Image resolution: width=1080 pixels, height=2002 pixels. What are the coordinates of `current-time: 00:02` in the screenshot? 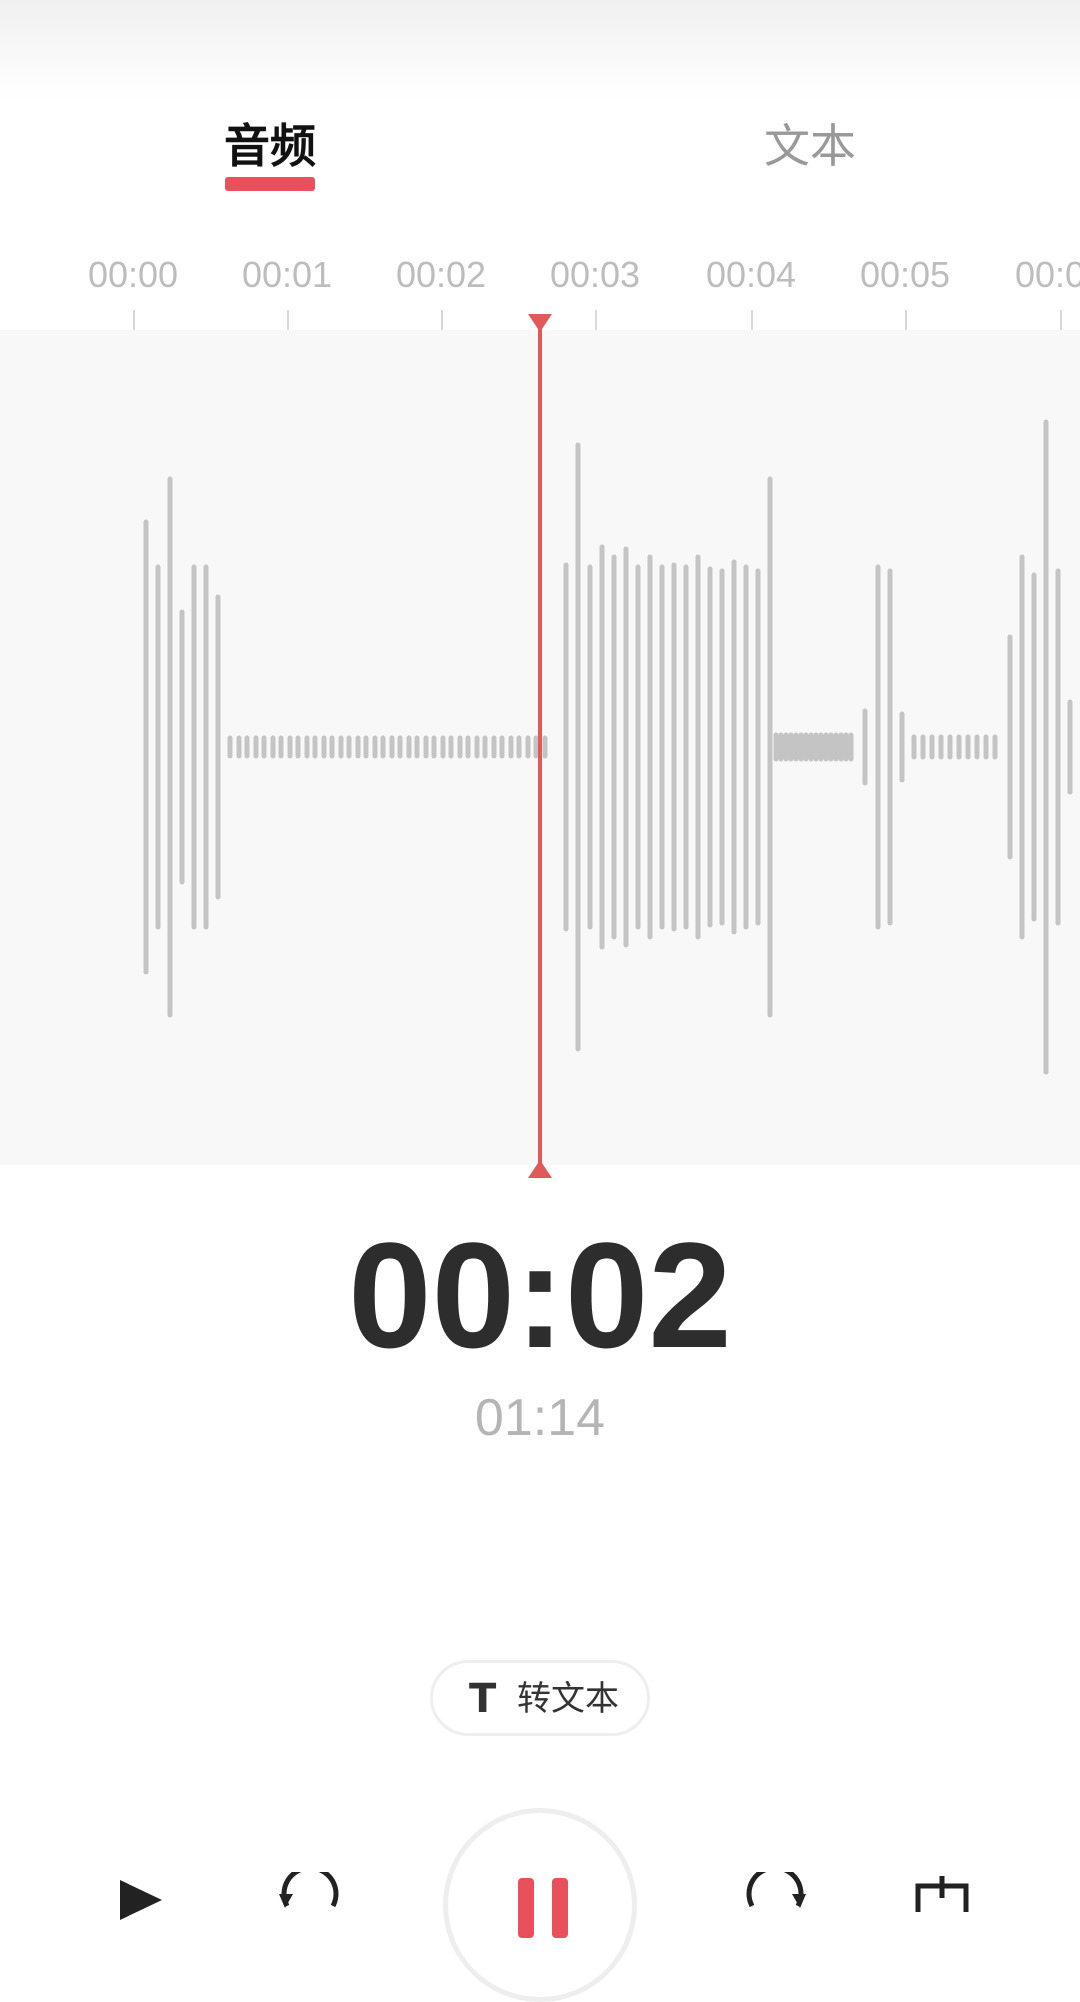 It's located at (540, 1295).